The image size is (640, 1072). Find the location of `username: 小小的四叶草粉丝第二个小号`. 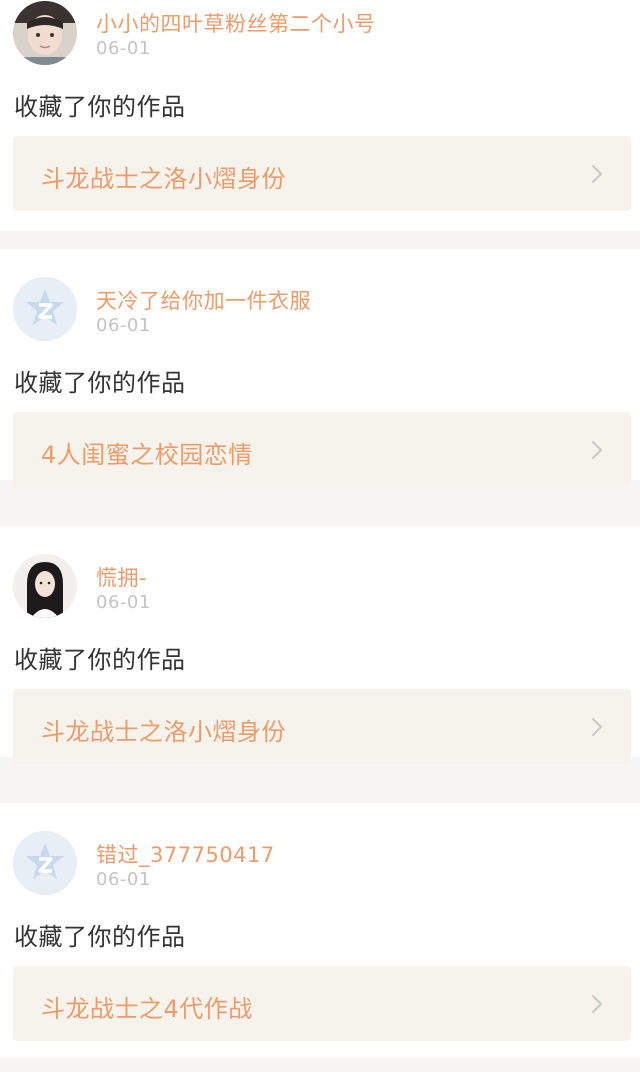

username: 小小的四叶草粉丝第二个小号 is located at coordinates (236, 23).